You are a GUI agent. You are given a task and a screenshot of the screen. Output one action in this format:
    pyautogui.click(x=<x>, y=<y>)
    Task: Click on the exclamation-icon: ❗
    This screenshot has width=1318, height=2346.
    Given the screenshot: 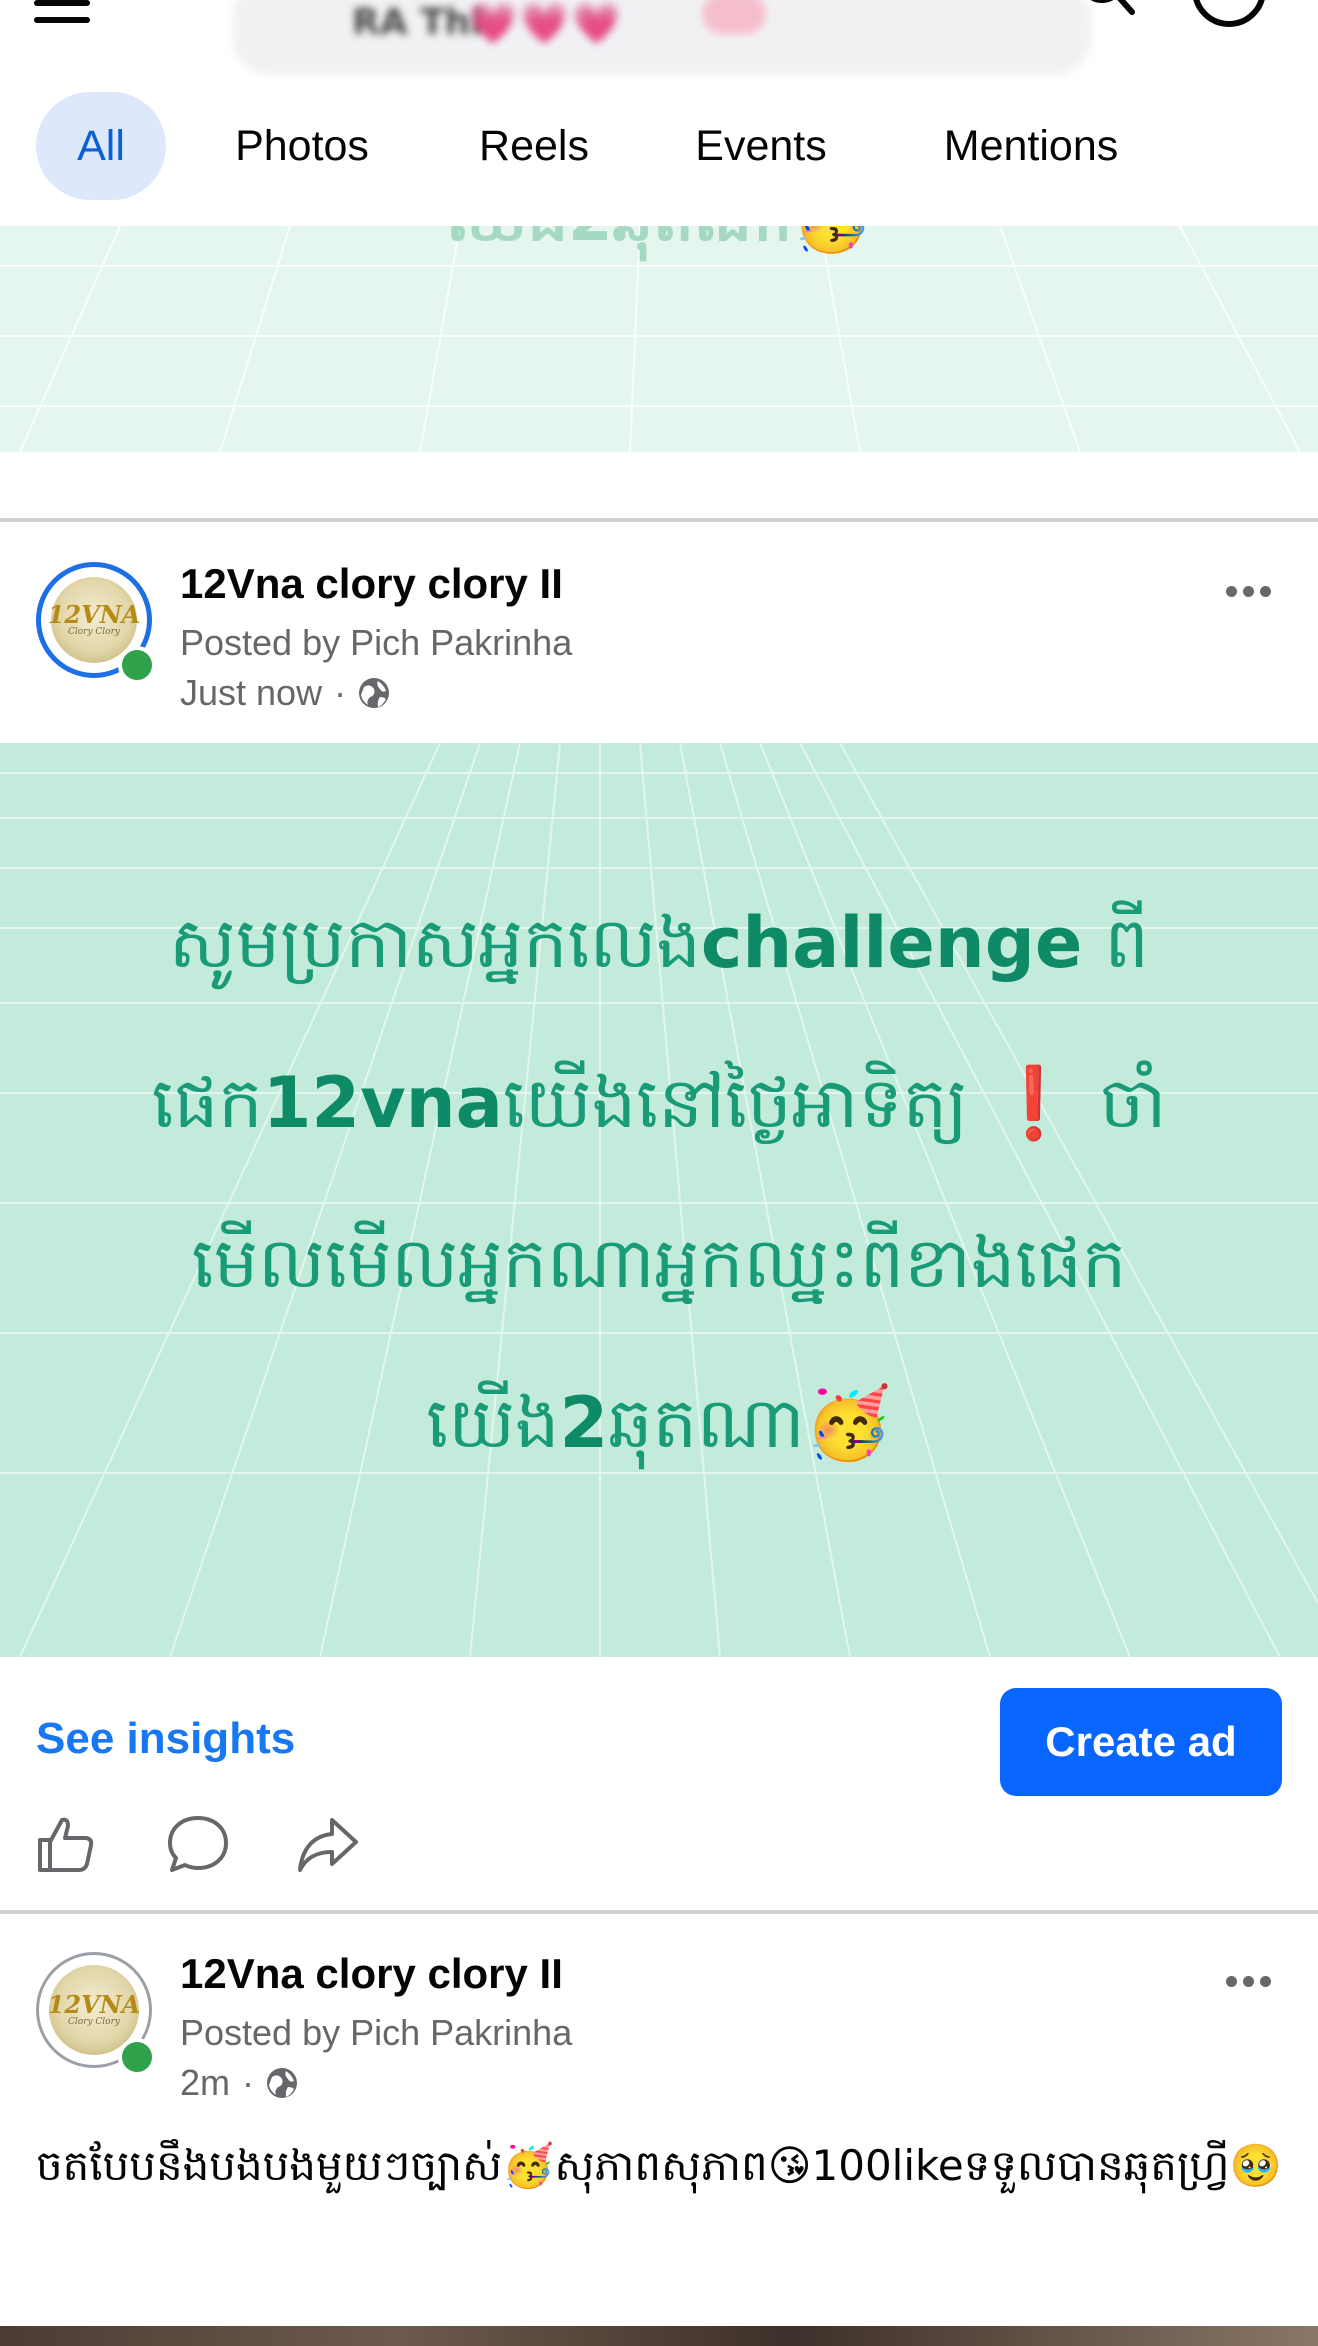 What is the action you would take?
    pyautogui.click(x=1034, y=1103)
    